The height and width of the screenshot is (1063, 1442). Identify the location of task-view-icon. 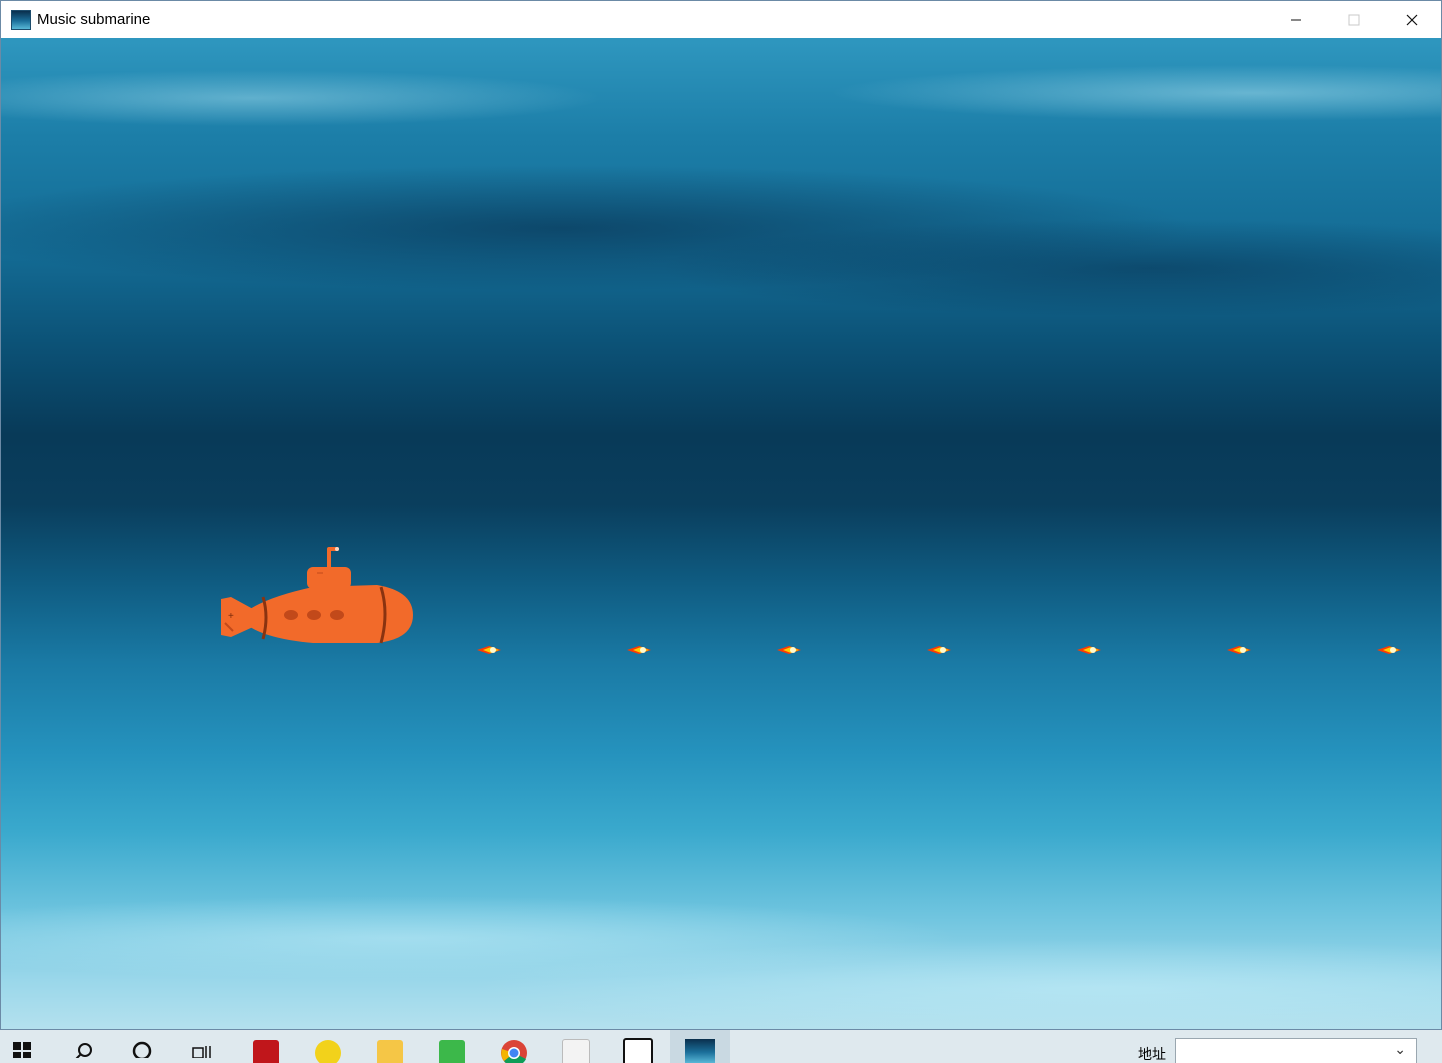
(201, 1051).